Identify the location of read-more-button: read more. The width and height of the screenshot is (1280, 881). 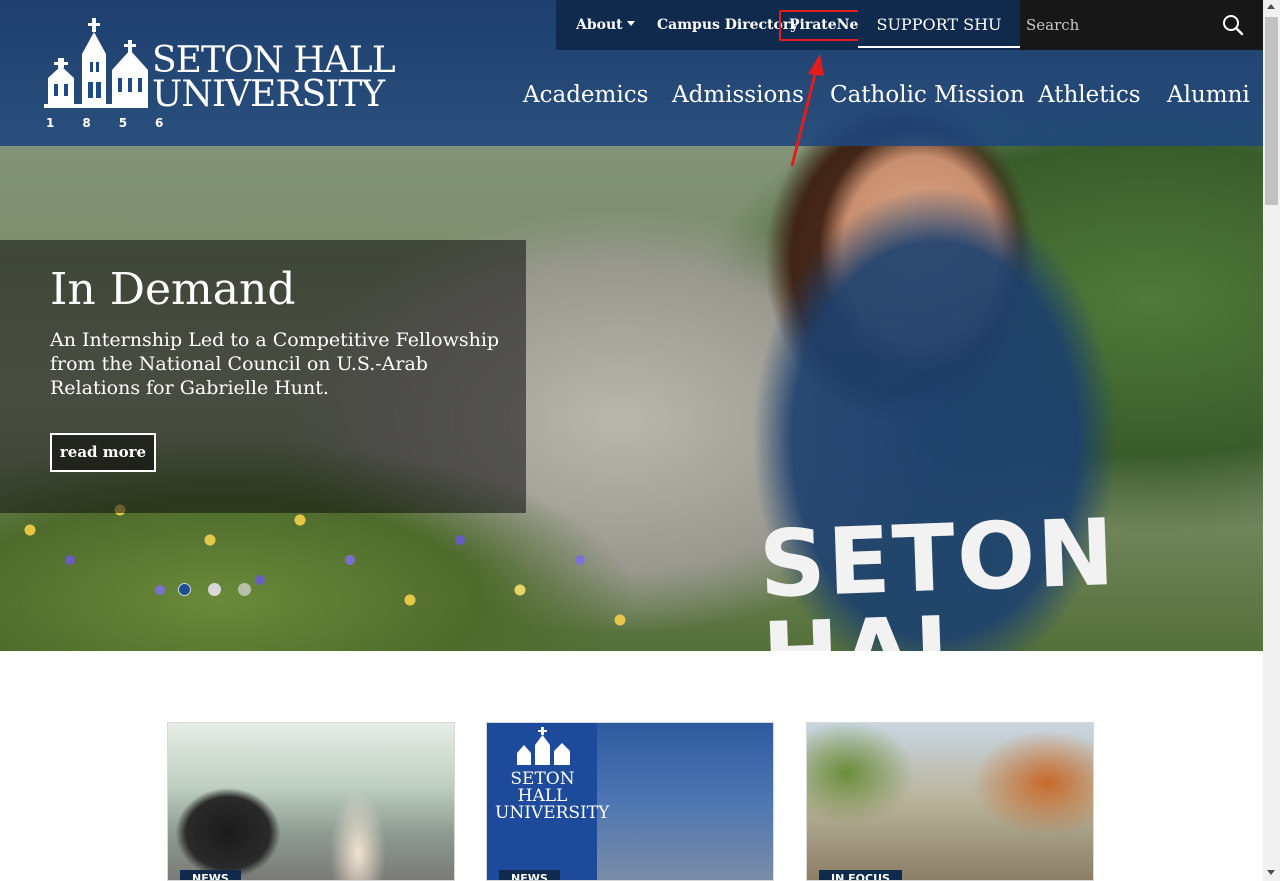
(103, 452).